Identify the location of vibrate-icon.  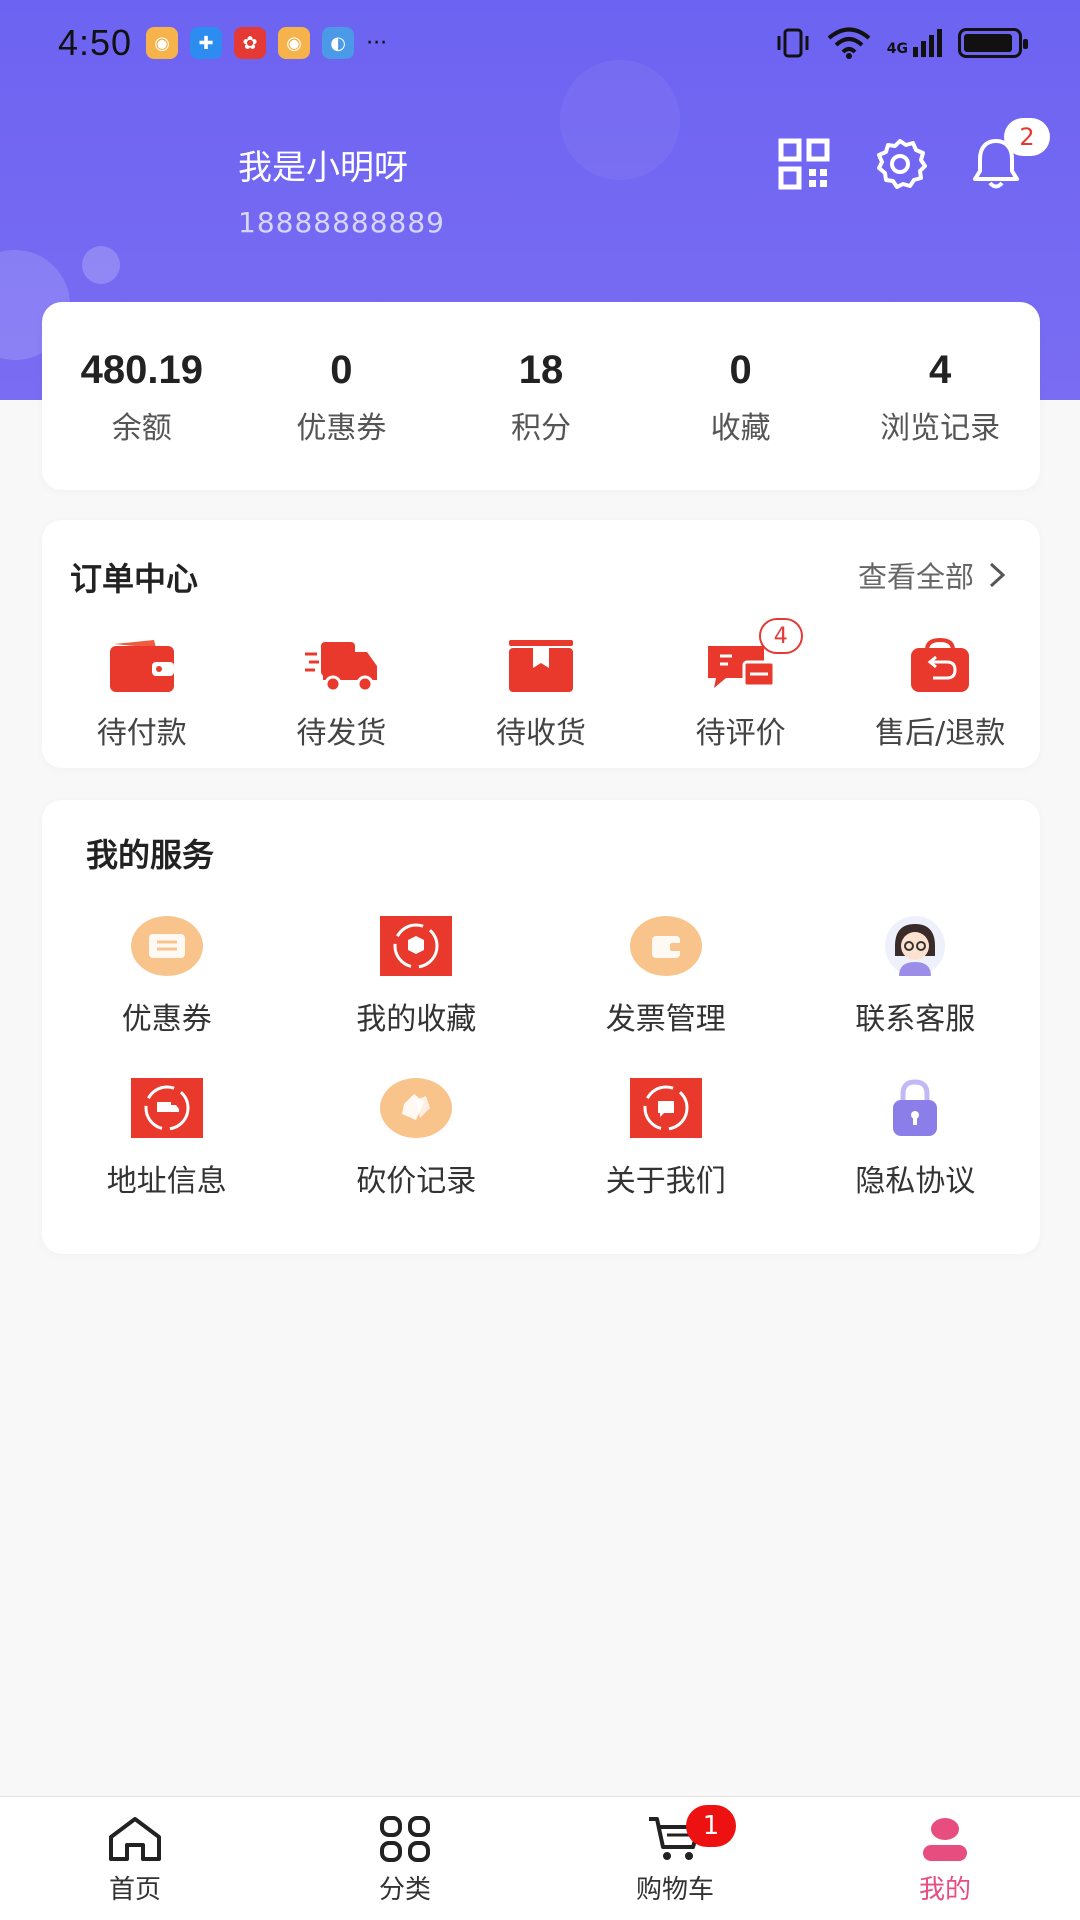
(793, 43).